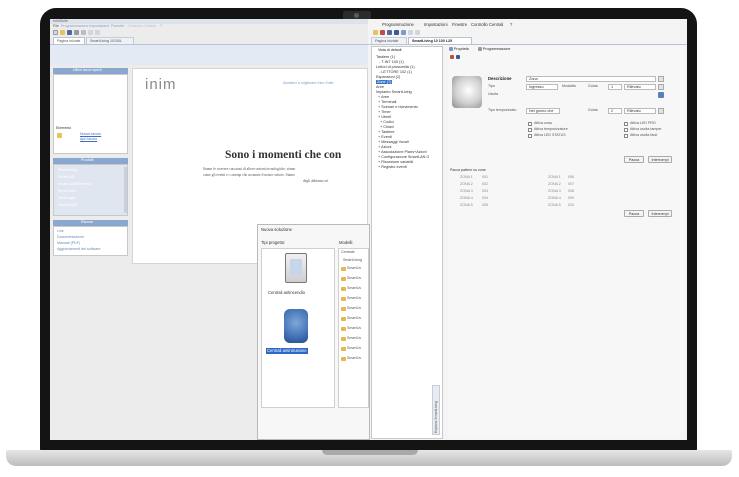 The image size is (739, 477). Describe the element at coordinates (296, 326) in the screenshot. I see `intrusion-panel-device-icon` at that location.